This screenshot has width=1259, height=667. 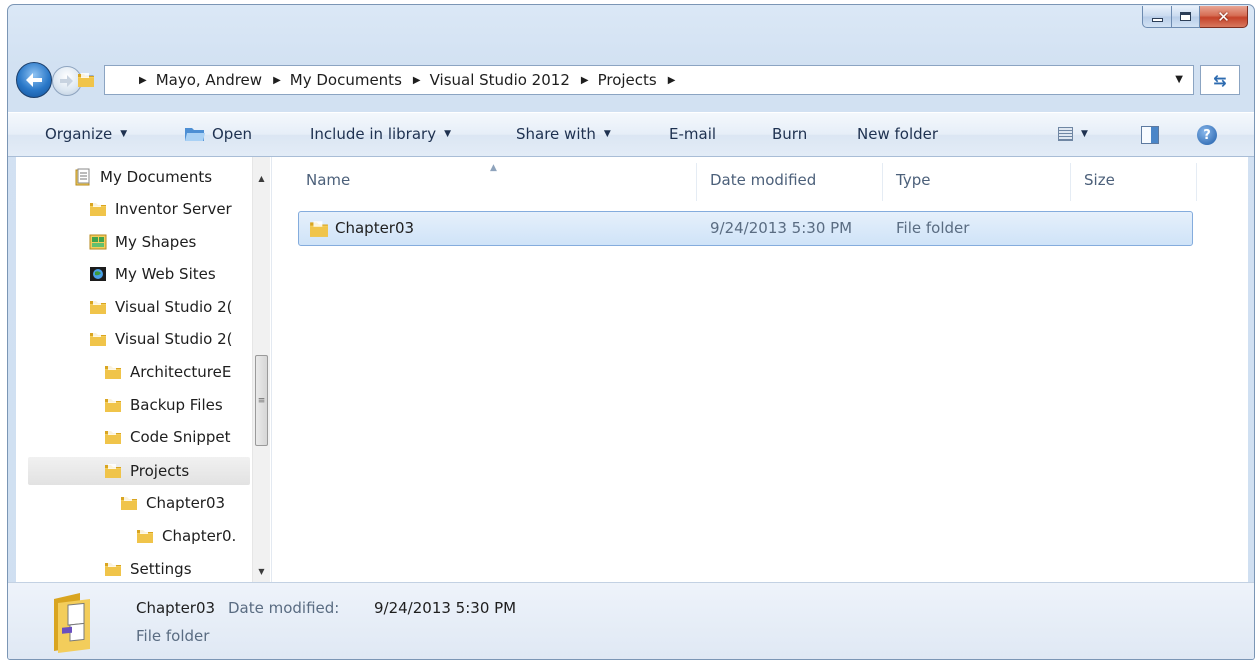 What do you see at coordinates (176, 608) in the screenshot?
I see `details-item-name: Chapter03` at bounding box center [176, 608].